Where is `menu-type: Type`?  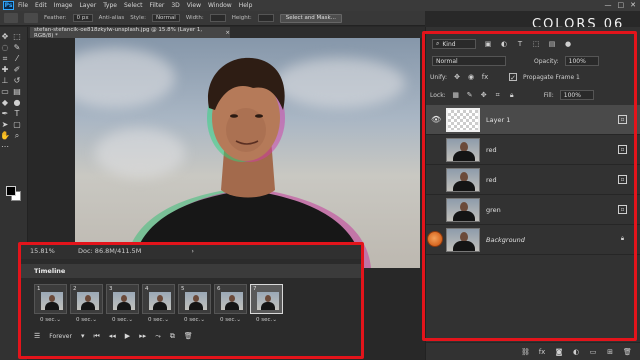
menu-type: Type is located at coordinates (110, 5).